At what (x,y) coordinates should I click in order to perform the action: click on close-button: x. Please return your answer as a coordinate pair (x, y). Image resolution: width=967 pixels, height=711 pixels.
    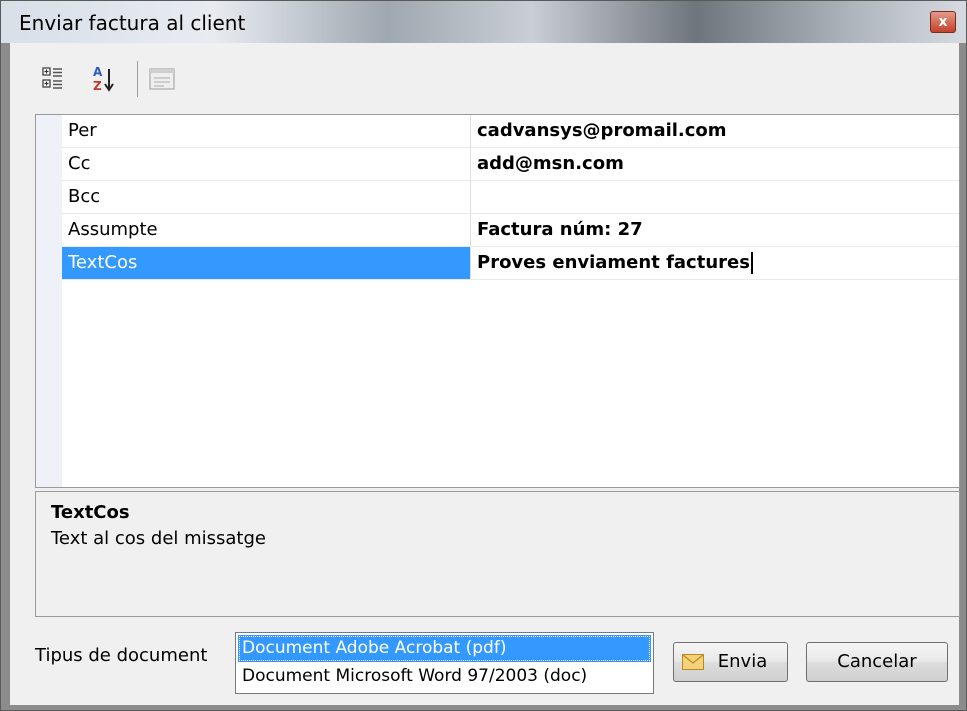
    Looking at the image, I should click on (943, 22).